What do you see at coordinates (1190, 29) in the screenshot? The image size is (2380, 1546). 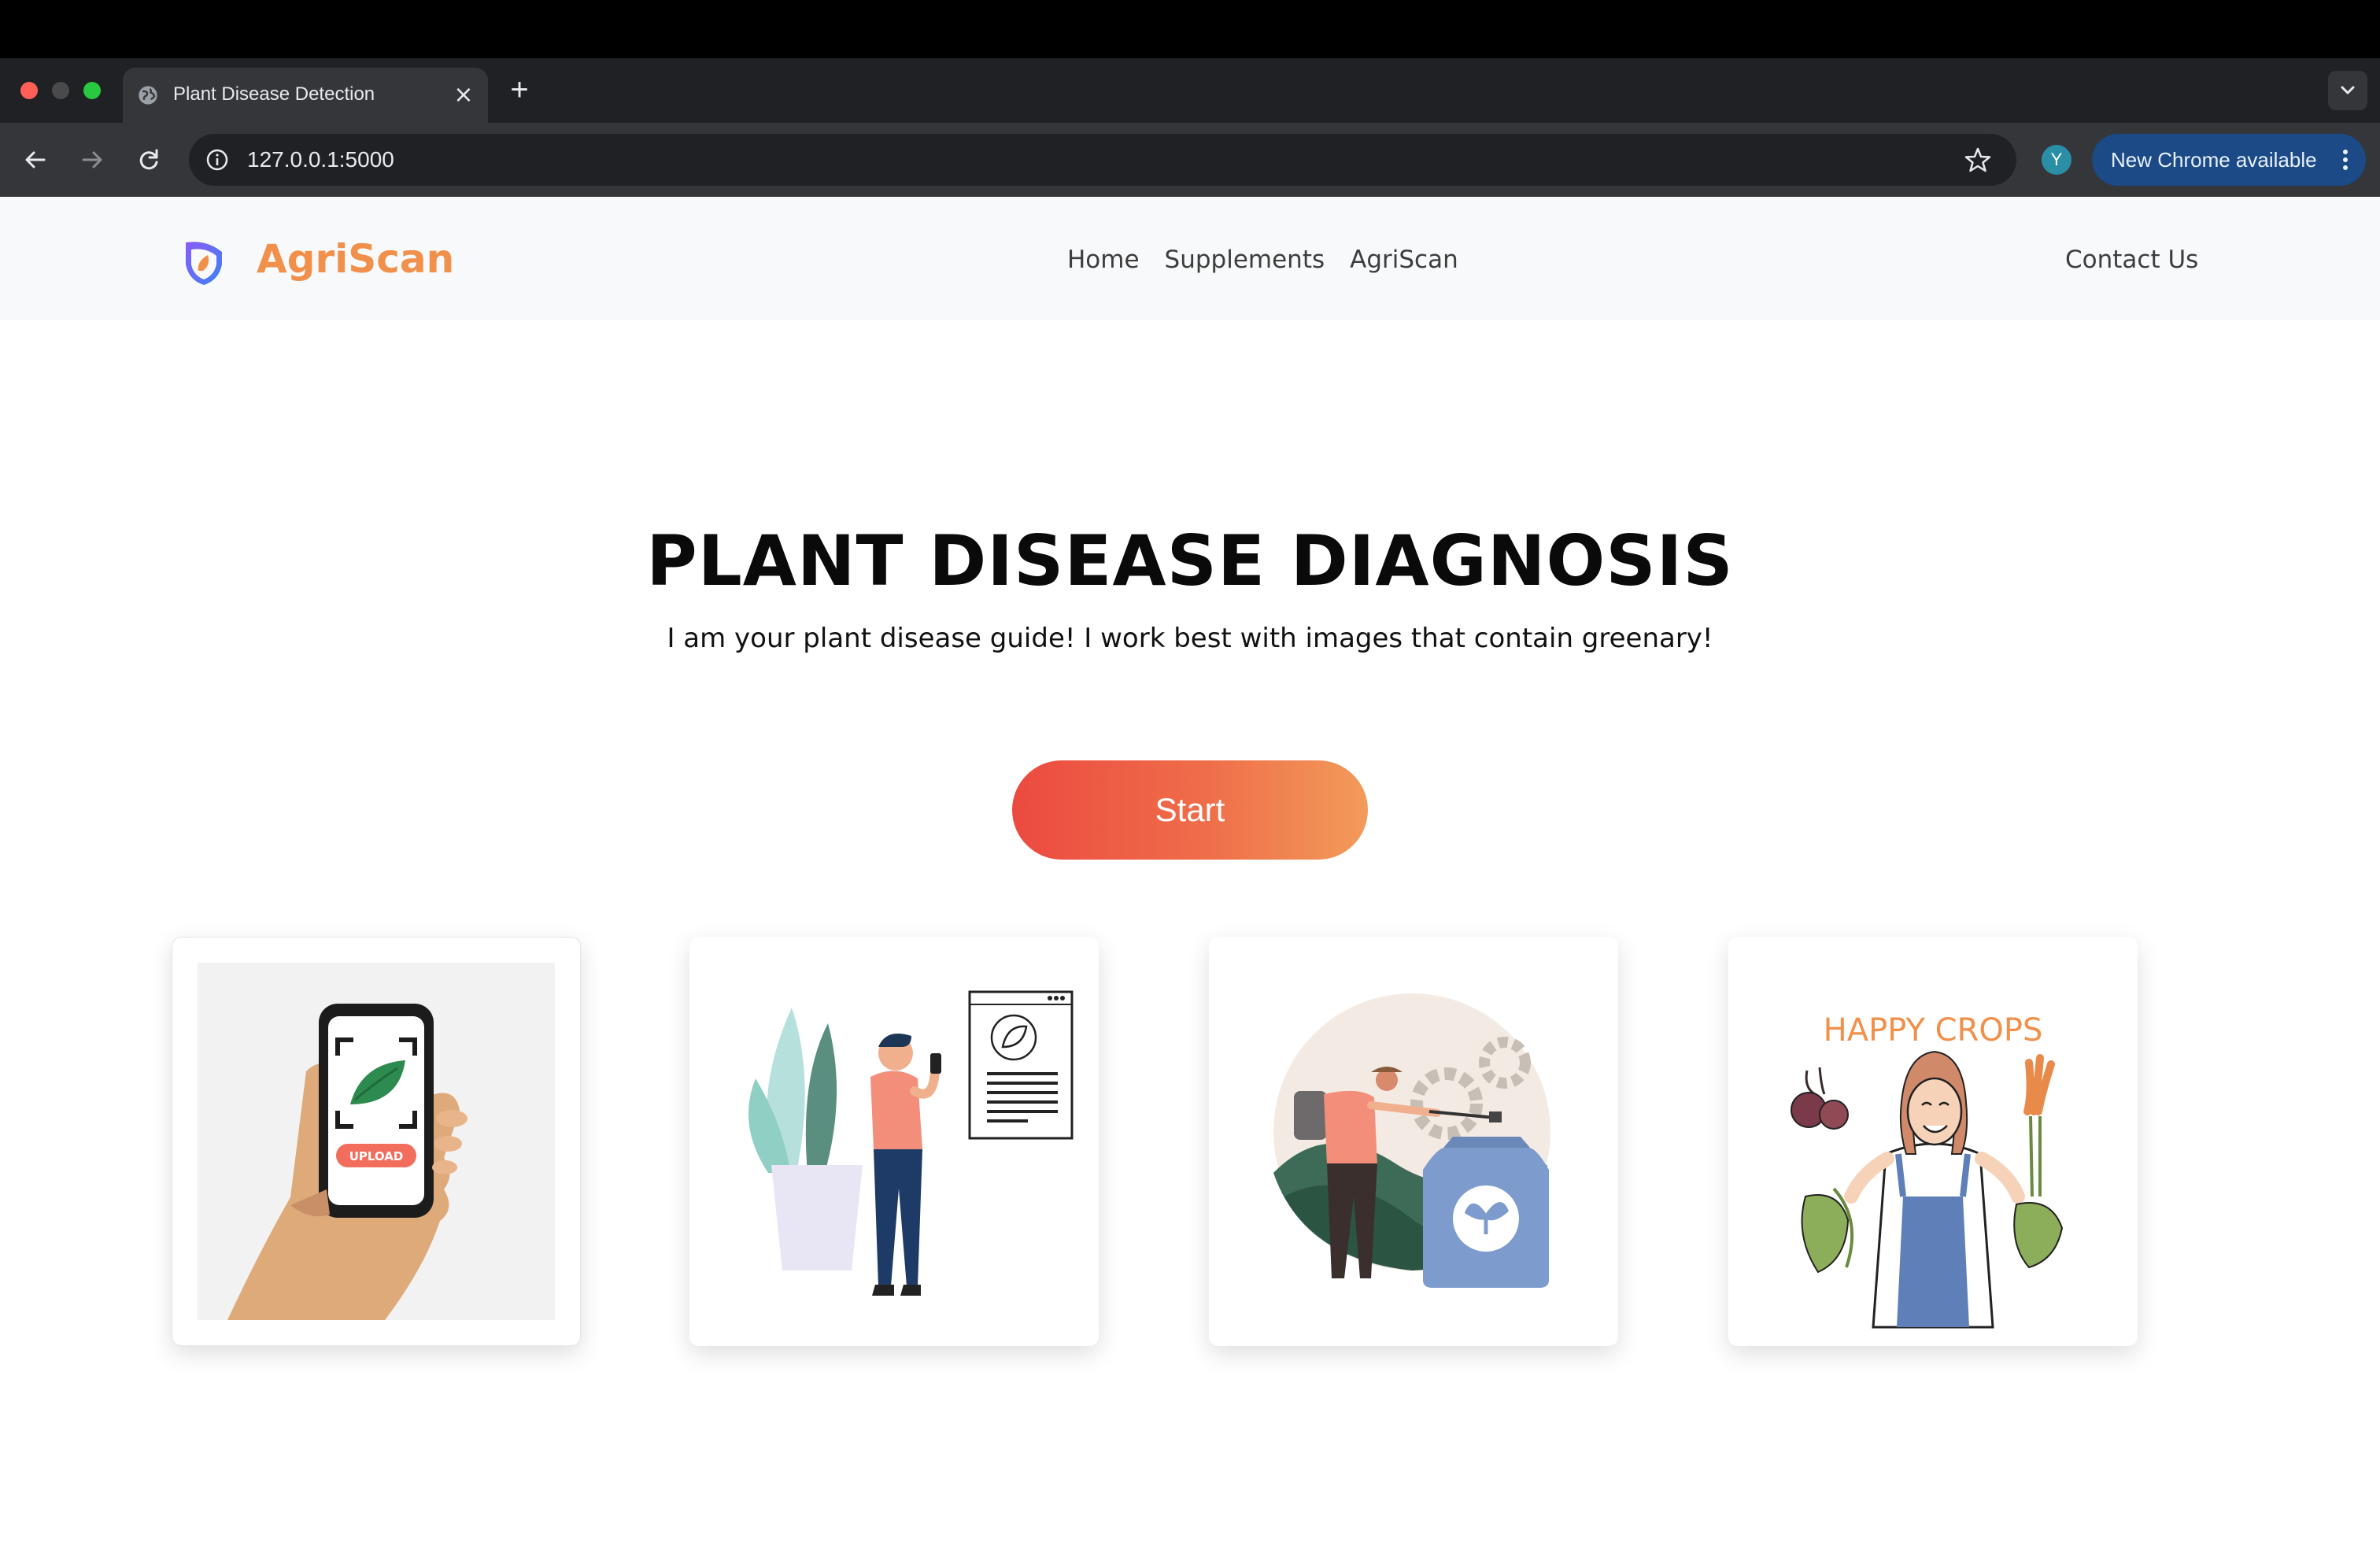 I see `screen-top-bar` at bounding box center [1190, 29].